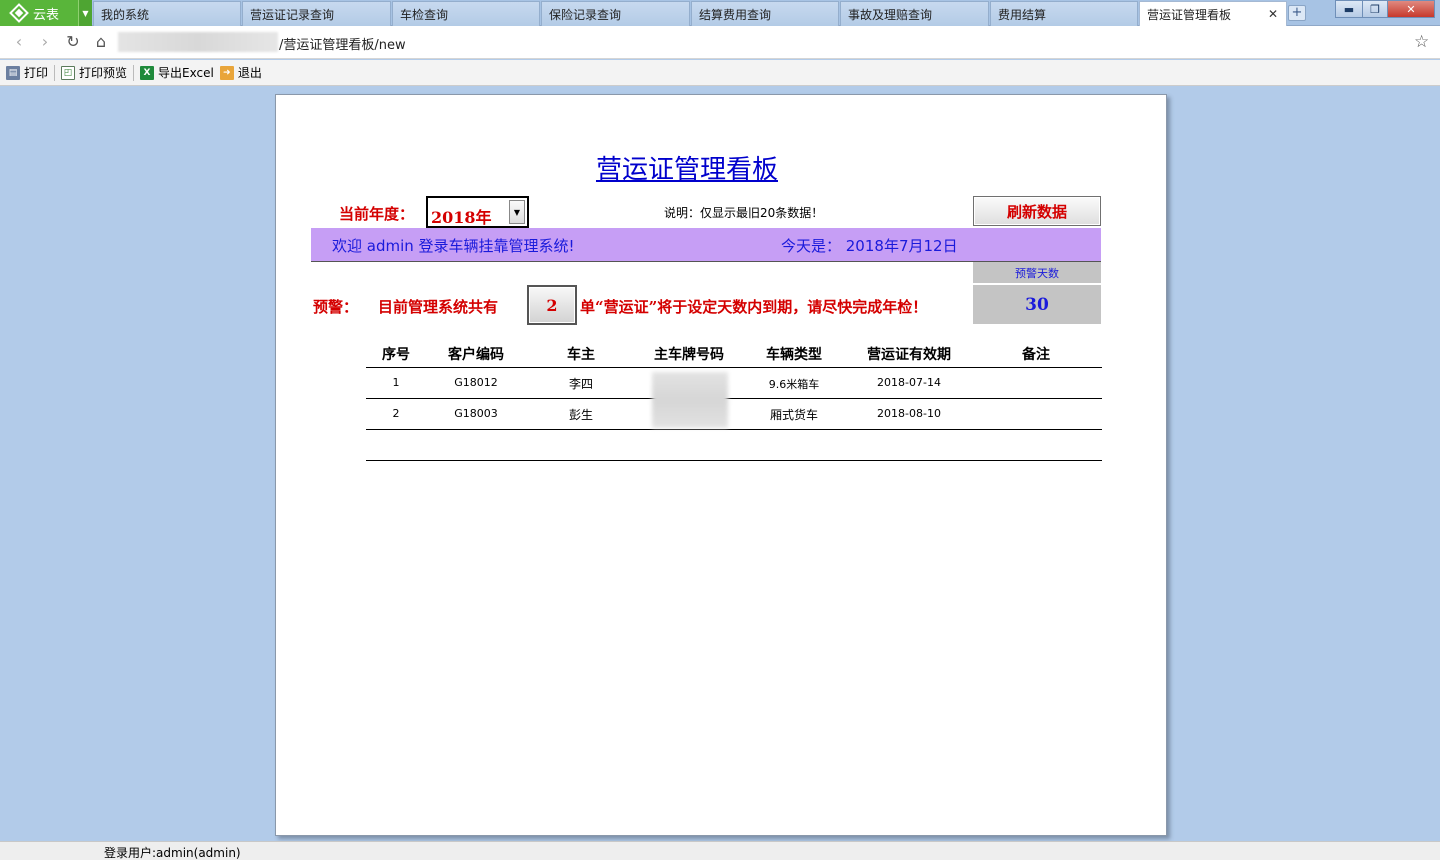 This screenshot has width=1440, height=860. Describe the element at coordinates (734, 354) in the screenshot. I see `table-header: 序号 客户编码 车主 主车牌号码 车辆类型 营运证有效期 备注` at that location.